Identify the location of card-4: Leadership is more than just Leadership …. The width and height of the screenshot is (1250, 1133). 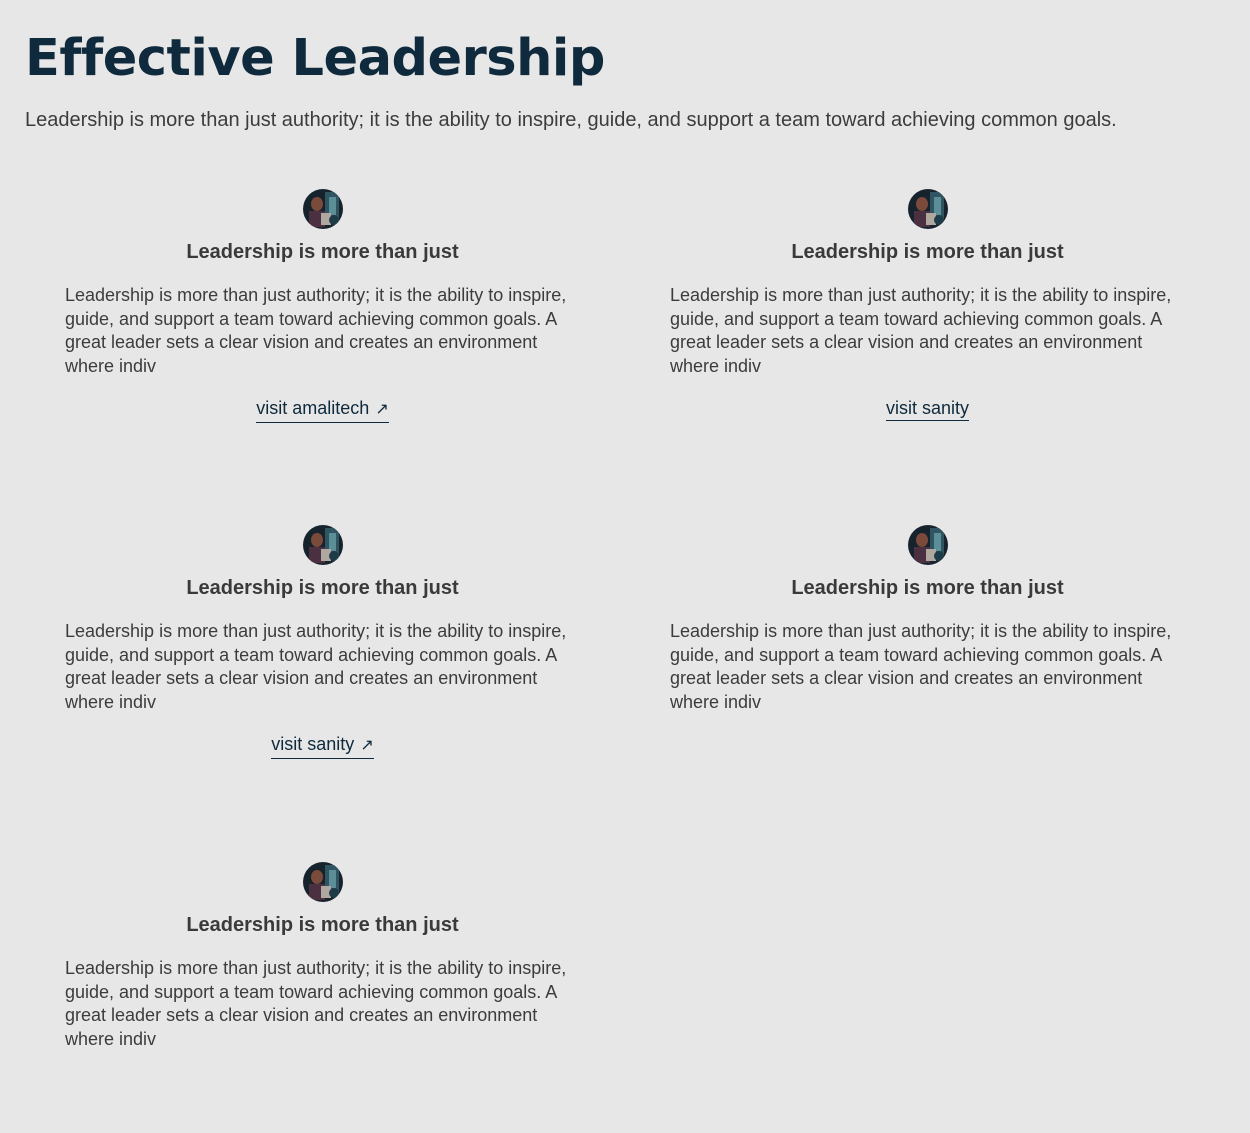
(927, 619).